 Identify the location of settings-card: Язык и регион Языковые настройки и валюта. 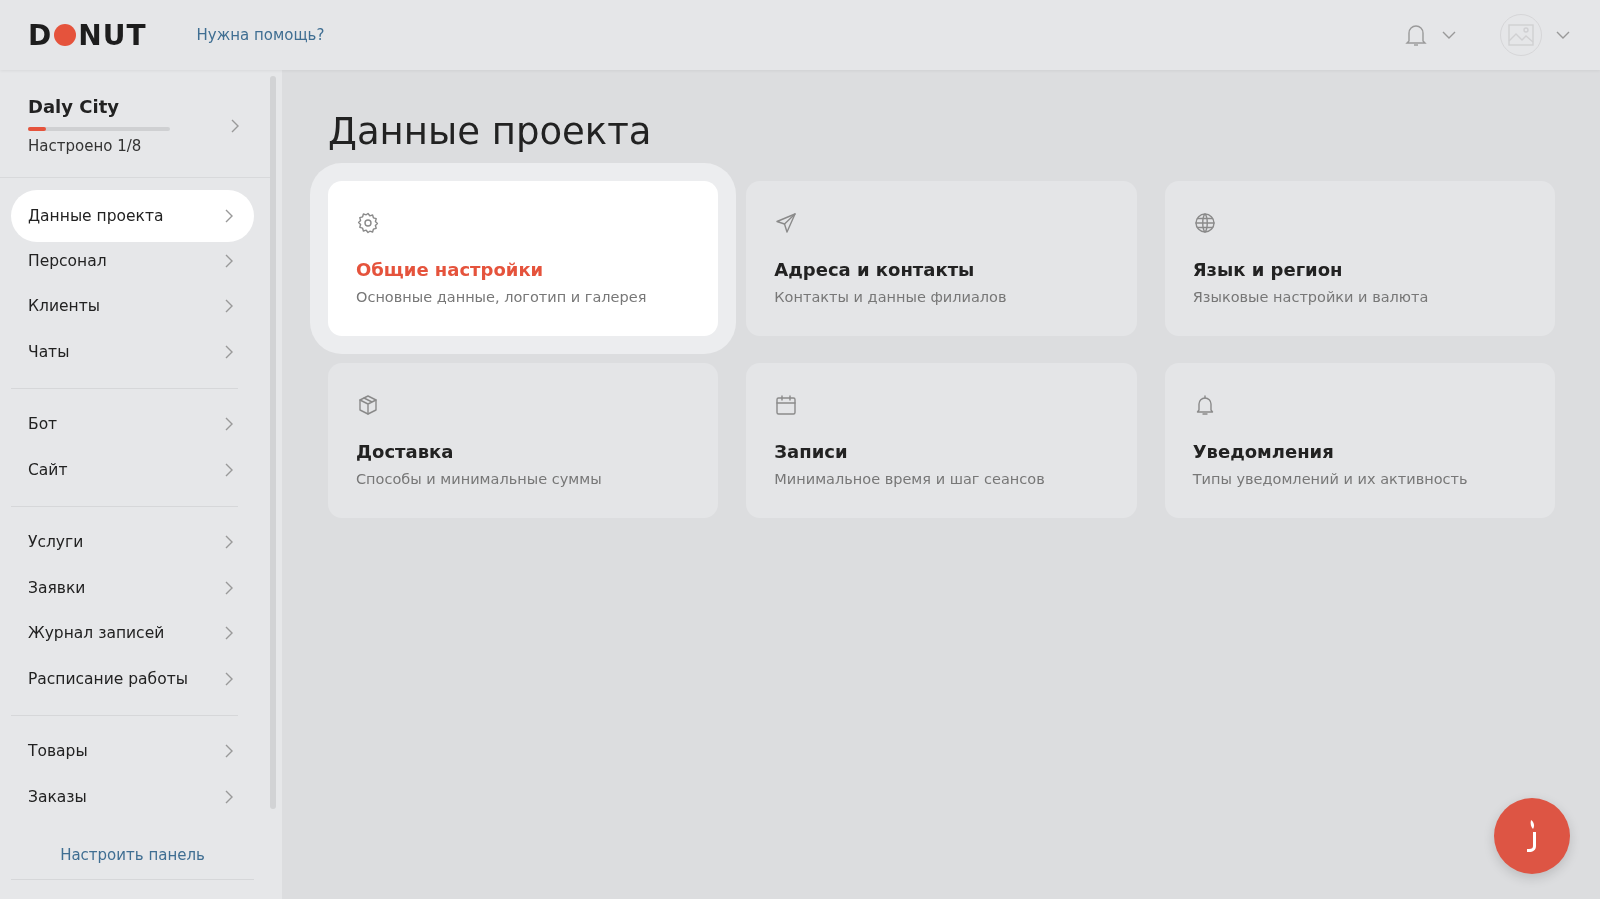
(1359, 258).